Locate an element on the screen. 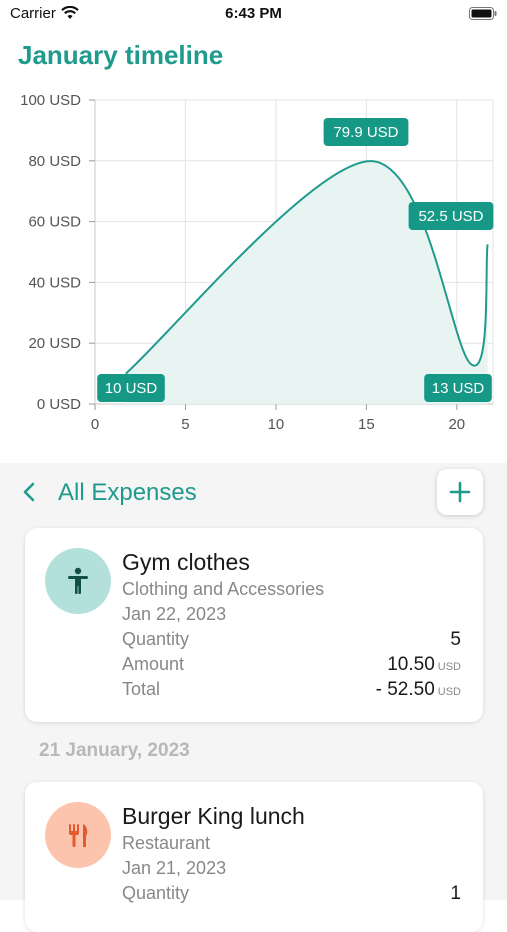  status-time: 6:43 PM is located at coordinates (253, 13).